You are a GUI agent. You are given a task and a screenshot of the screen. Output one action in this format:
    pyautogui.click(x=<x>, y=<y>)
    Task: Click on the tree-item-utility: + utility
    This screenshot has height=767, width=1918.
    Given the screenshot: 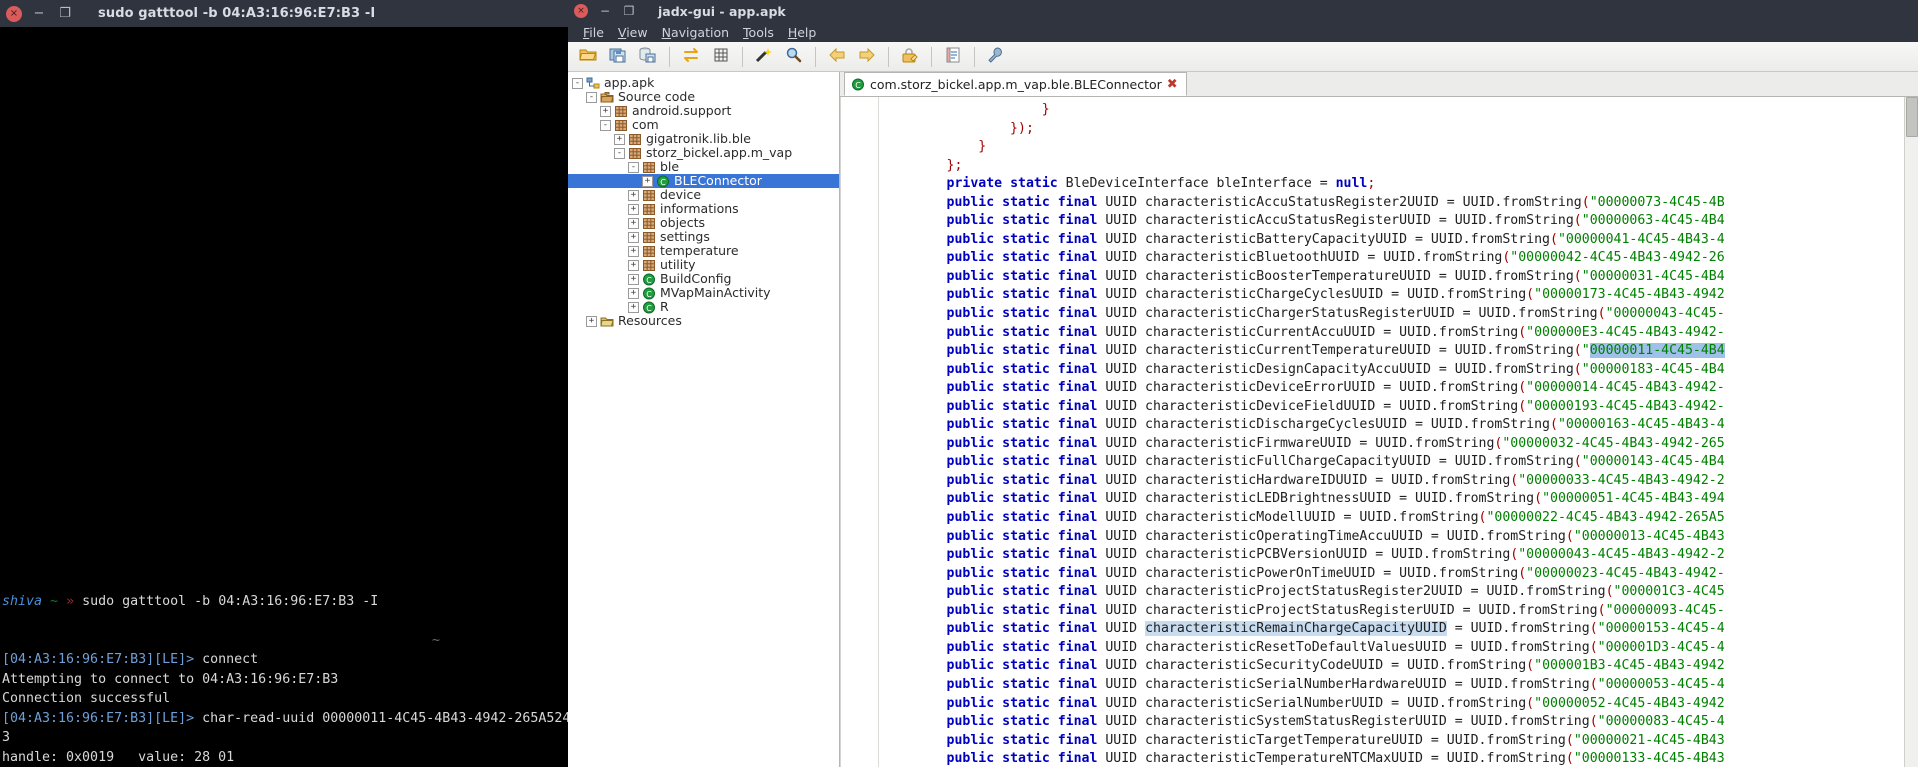 What is the action you would take?
    pyautogui.click(x=703, y=265)
    